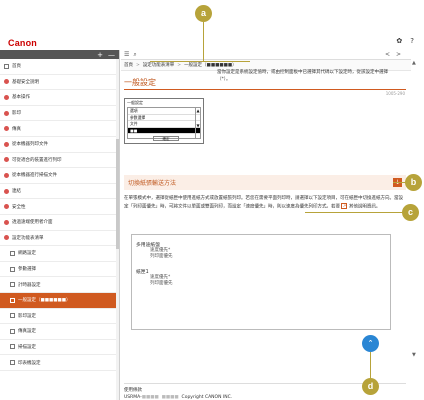  Describe the element at coordinates (148, 245) in the screenshot. I see `option-heading: 多用途紙盤` at that location.